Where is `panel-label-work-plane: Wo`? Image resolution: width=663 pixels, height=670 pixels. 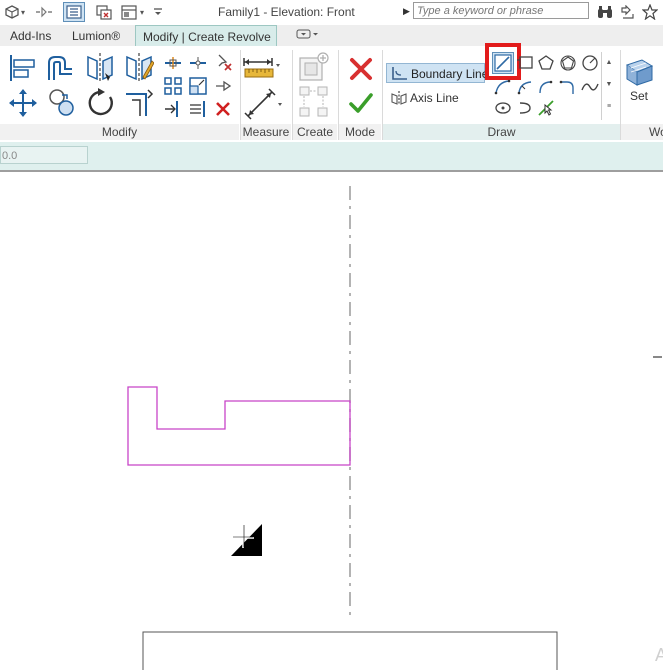 panel-label-work-plane: Wo is located at coordinates (642, 132).